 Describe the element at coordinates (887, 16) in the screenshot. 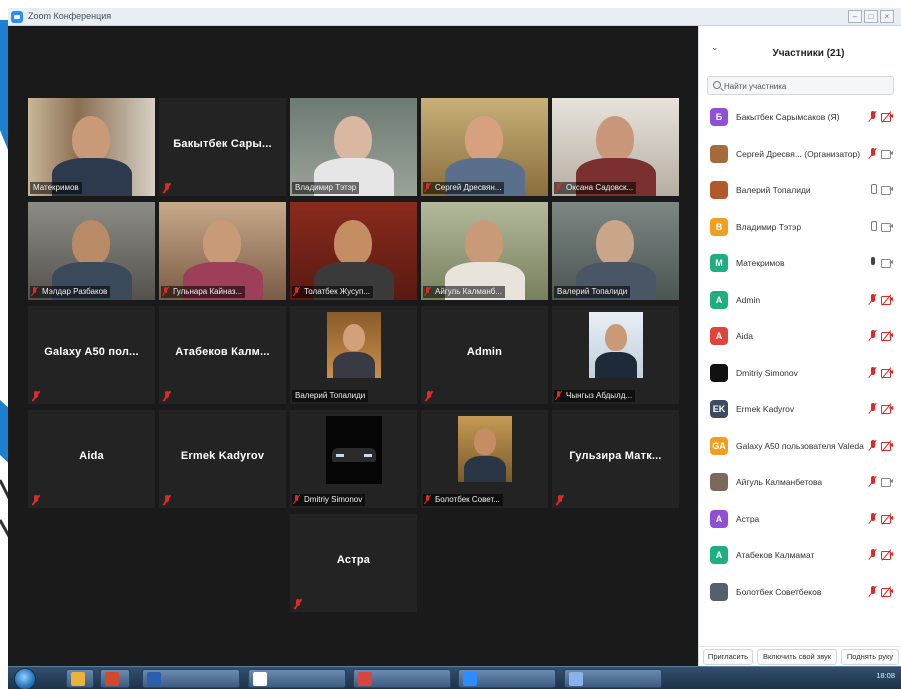

I see `close-button: ×` at that location.